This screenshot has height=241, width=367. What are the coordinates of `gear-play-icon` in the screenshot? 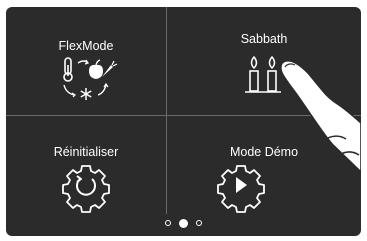 It's located at (241, 189).